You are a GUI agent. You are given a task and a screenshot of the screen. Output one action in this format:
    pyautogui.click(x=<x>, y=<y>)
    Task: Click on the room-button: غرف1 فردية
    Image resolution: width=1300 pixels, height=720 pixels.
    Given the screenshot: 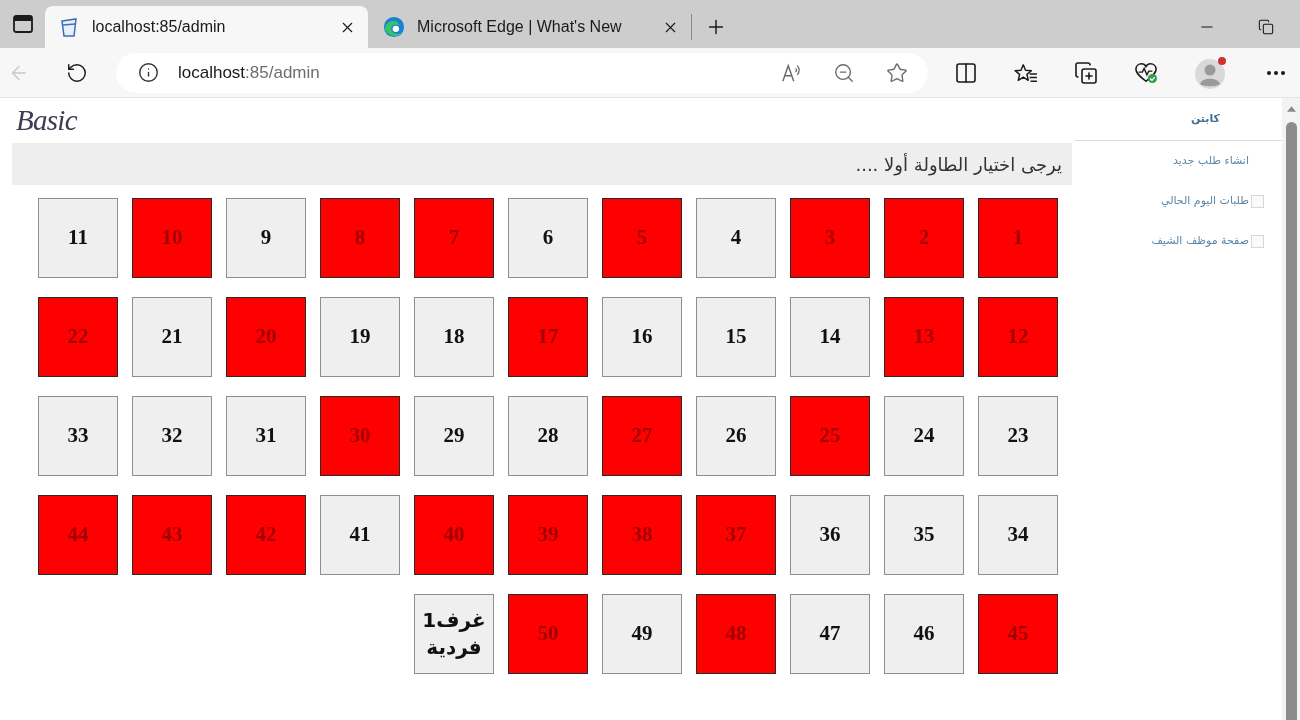 What is the action you would take?
    pyautogui.click(x=454, y=634)
    